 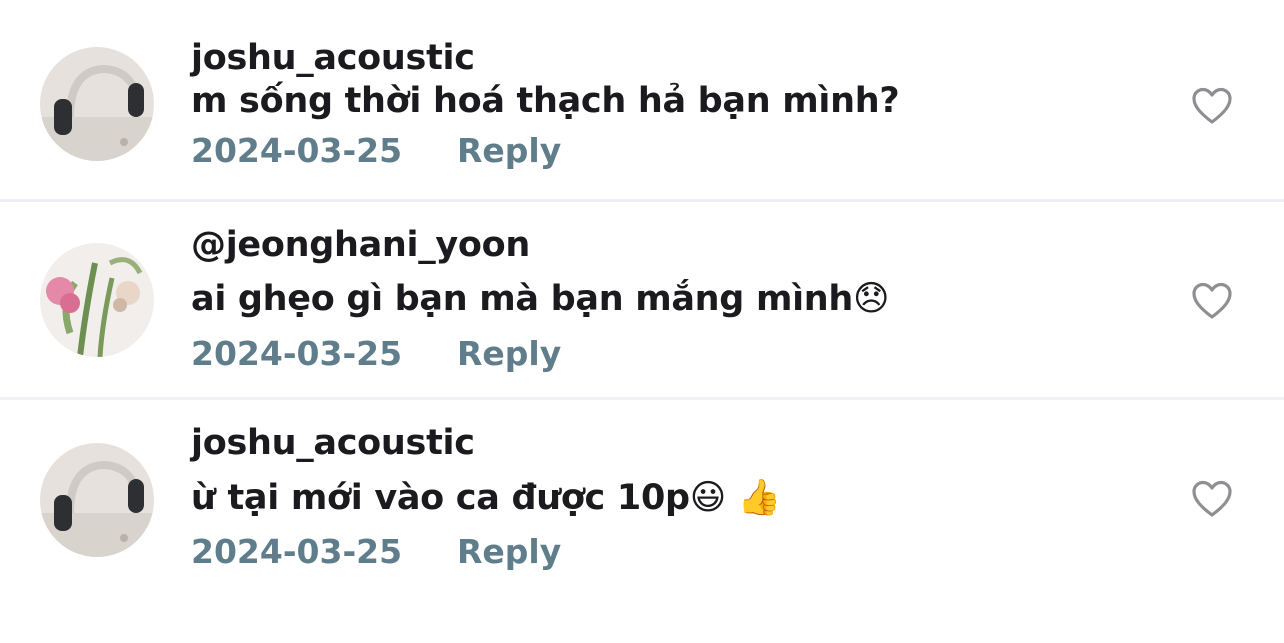 What do you see at coordinates (540, 299) in the screenshot?
I see `comment-text: ai ghẹo gì bạn mà bạn mắng mình😞` at bounding box center [540, 299].